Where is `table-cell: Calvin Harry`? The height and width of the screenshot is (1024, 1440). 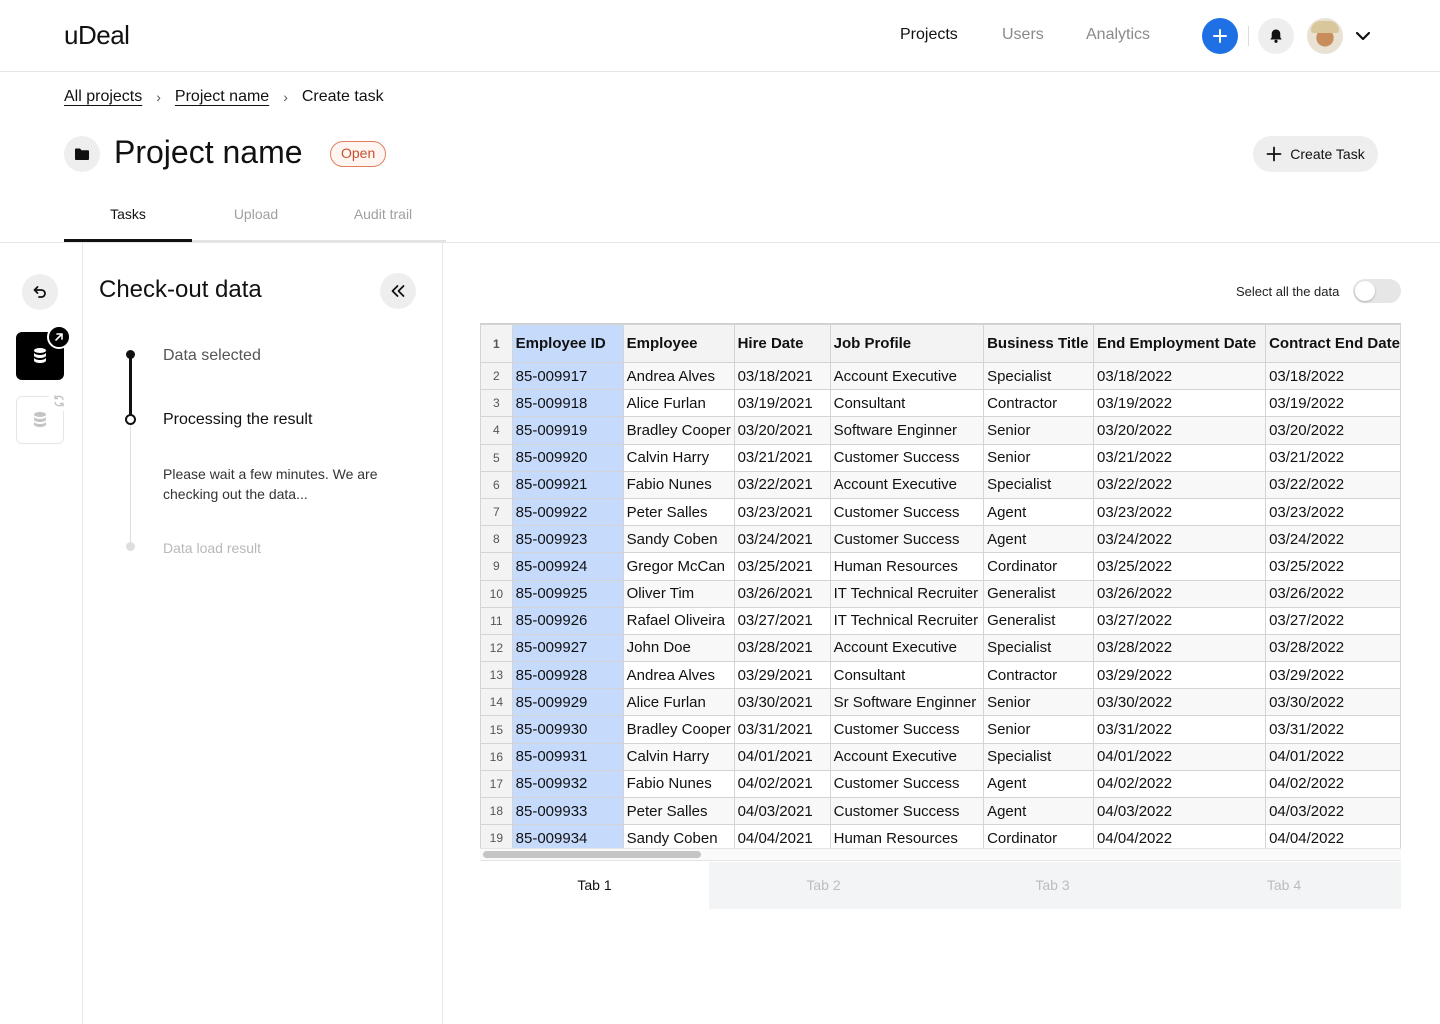 table-cell: Calvin Harry is located at coordinates (678, 756).